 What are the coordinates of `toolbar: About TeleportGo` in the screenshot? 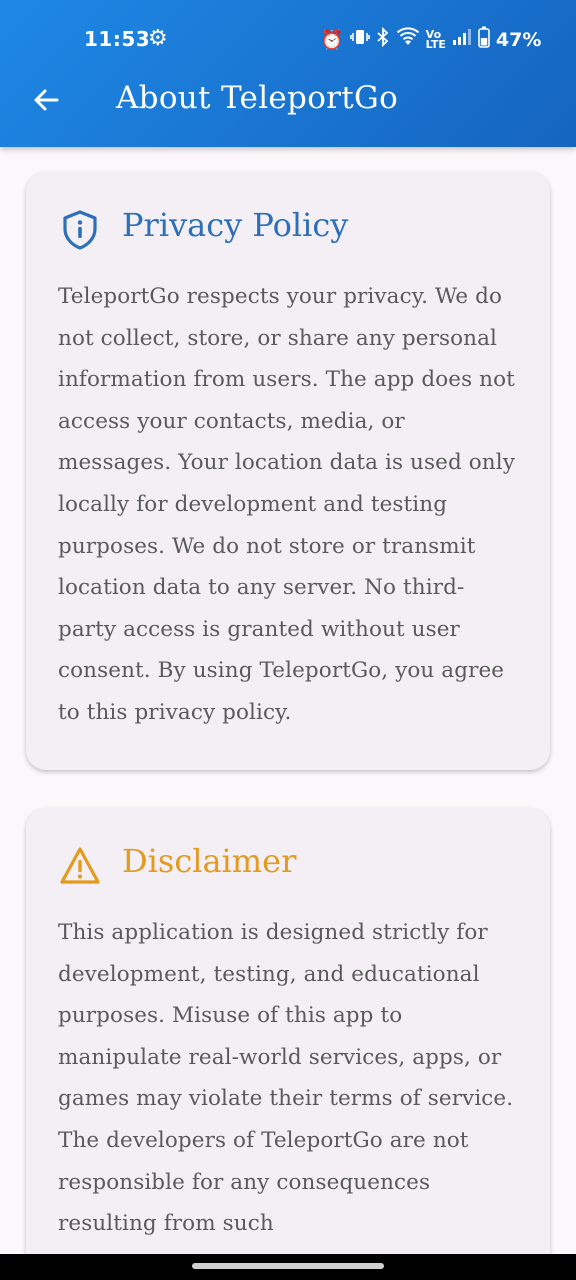 It's located at (288, 101).